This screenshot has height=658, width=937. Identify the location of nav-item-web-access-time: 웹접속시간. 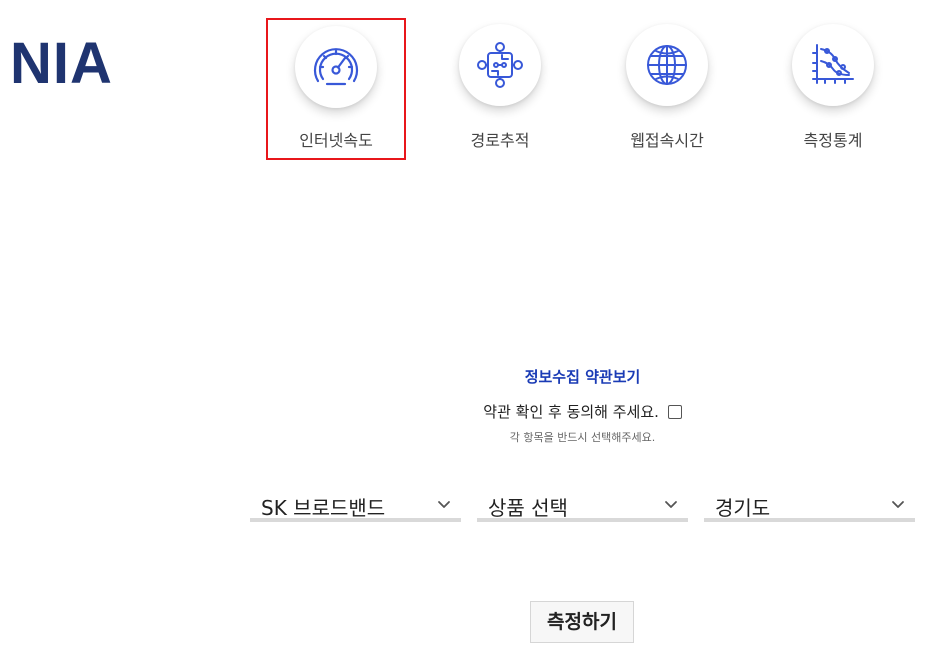
(667, 89).